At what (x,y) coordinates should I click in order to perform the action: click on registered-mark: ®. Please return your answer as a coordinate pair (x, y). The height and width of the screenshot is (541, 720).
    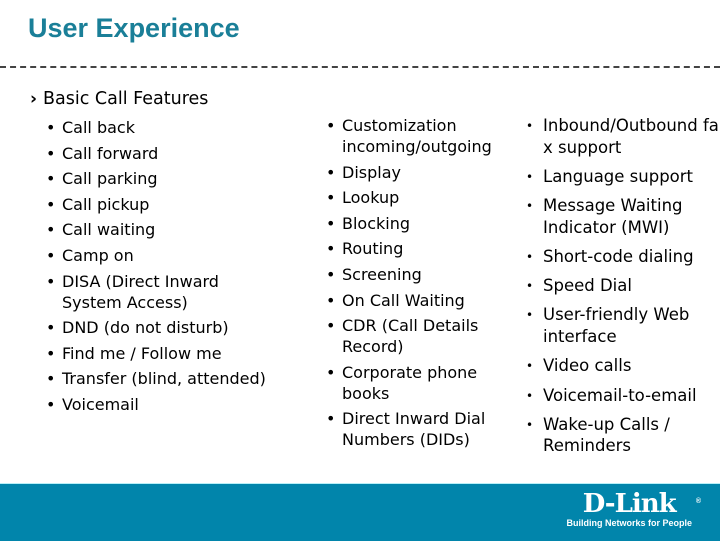
    Looking at the image, I should click on (698, 501).